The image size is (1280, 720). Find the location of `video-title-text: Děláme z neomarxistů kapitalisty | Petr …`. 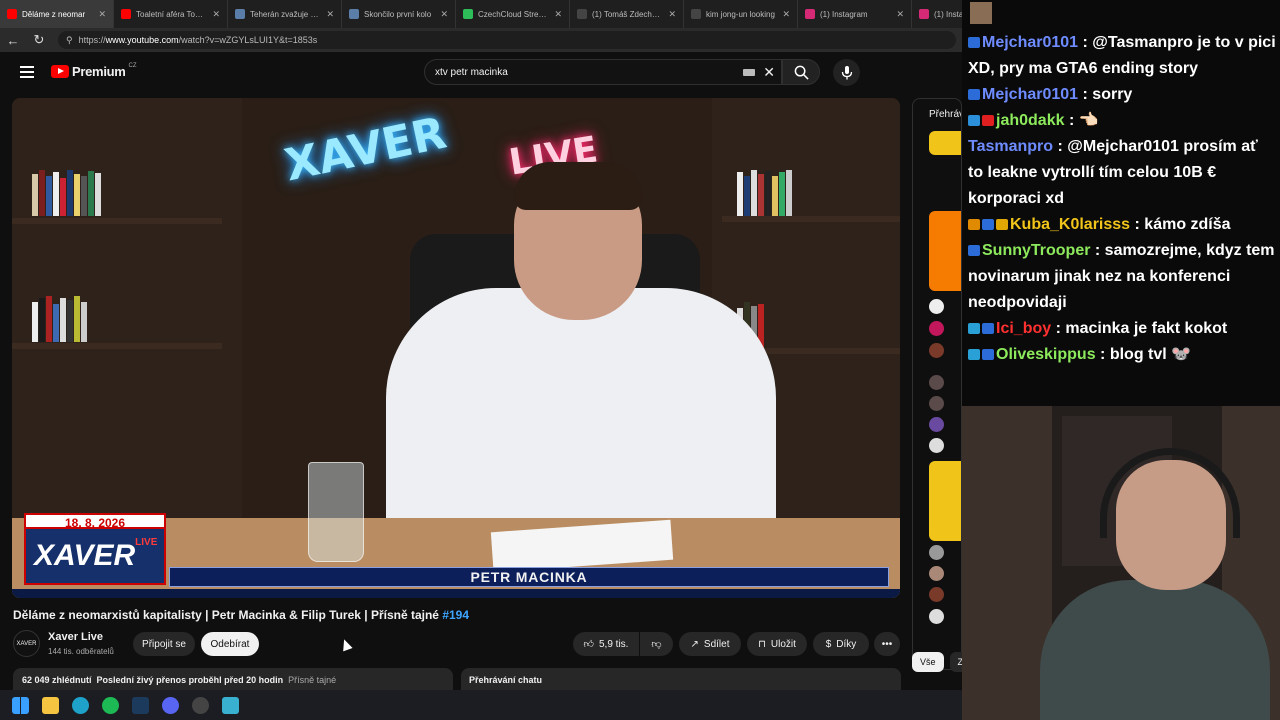

video-title-text: Děláme z neomarxistů kapitalisty | Petr … is located at coordinates (226, 615).